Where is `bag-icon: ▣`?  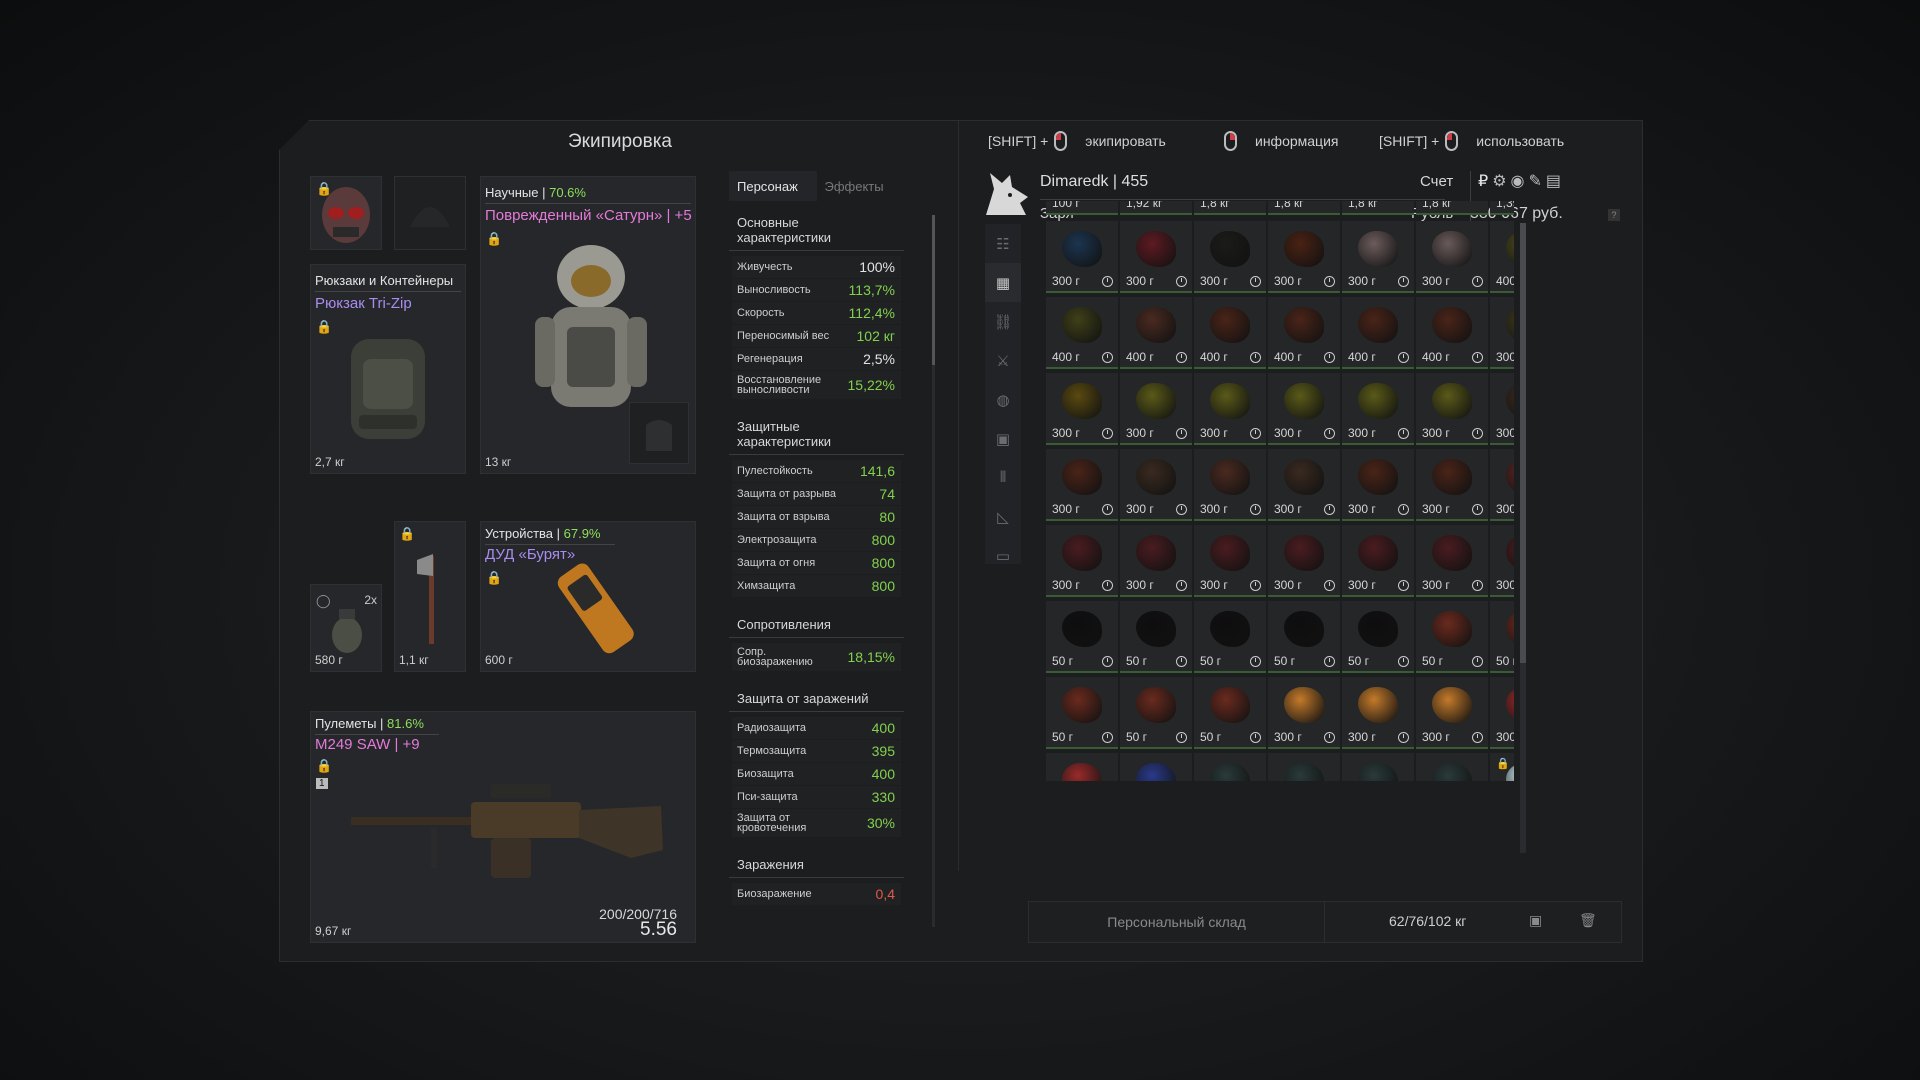
bag-icon: ▣ is located at coordinates (1535, 920).